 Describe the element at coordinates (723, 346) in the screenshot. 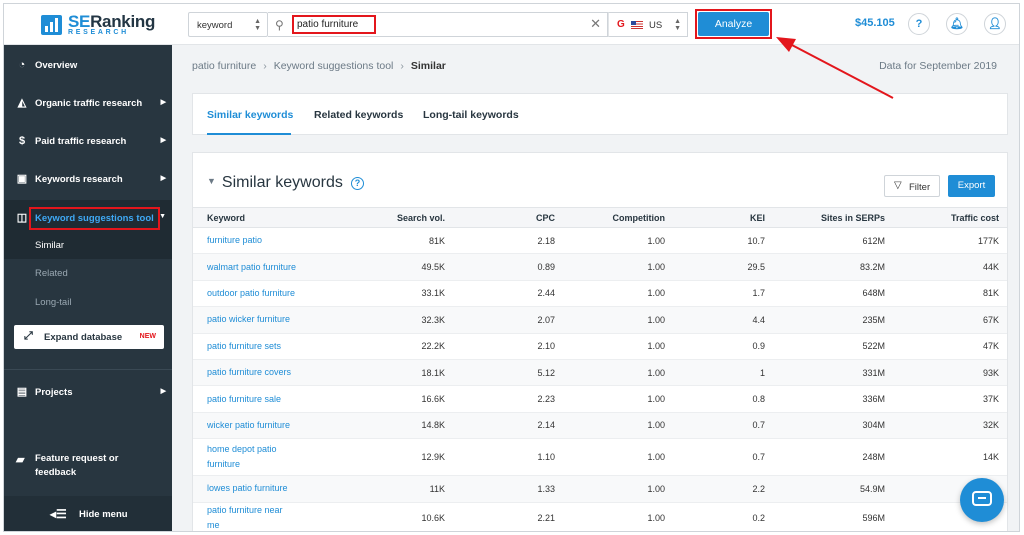

I see `table-cell: 0.9` at that location.